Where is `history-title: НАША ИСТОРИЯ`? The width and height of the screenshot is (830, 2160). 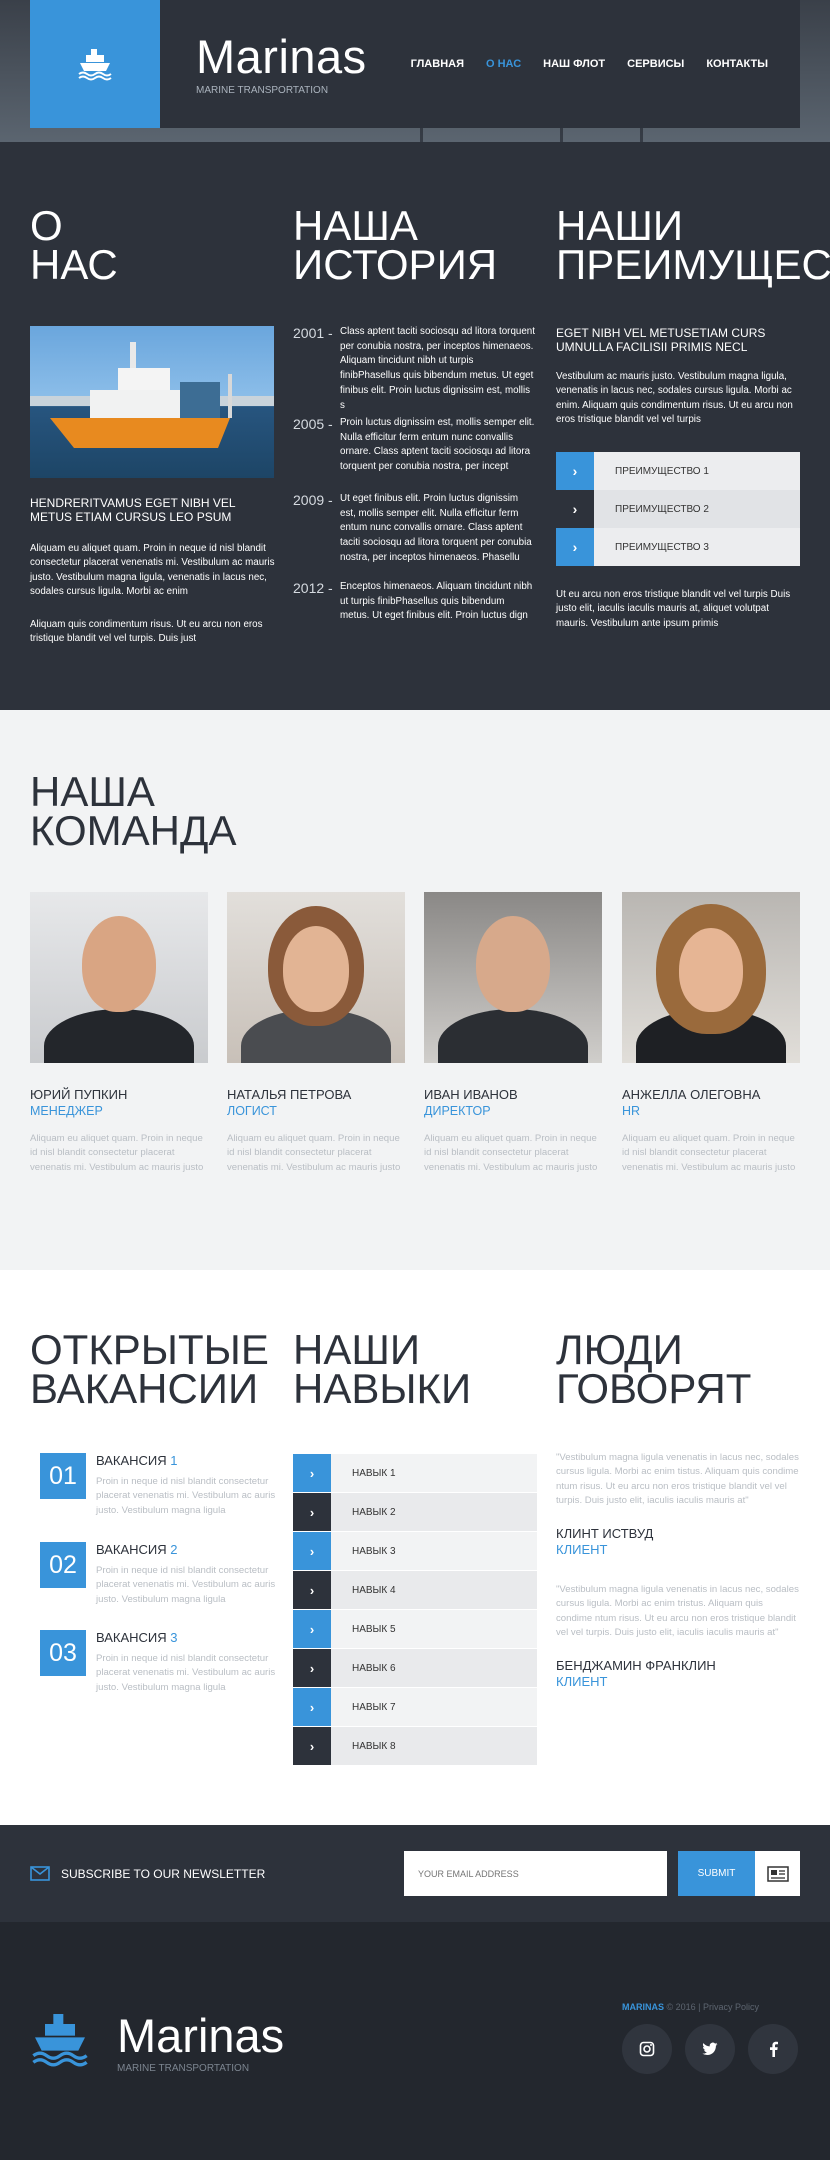 history-title: НАША ИСТОРИЯ is located at coordinates (395, 244).